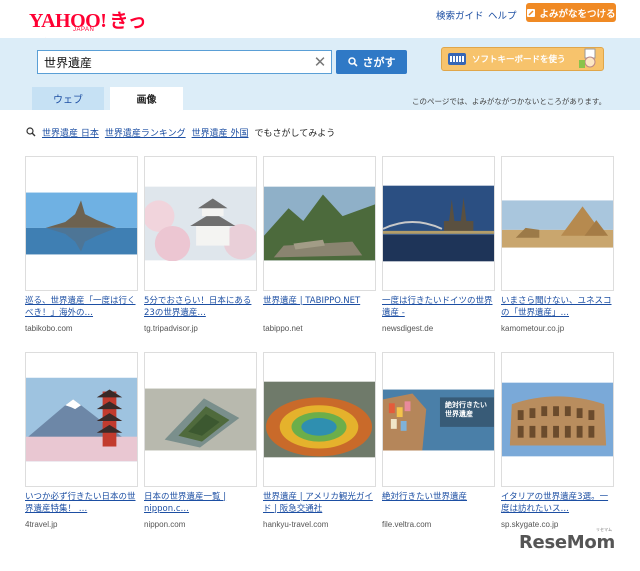  What do you see at coordinates (68, 98) in the screenshot?
I see `tab-web: ウェブ` at bounding box center [68, 98].